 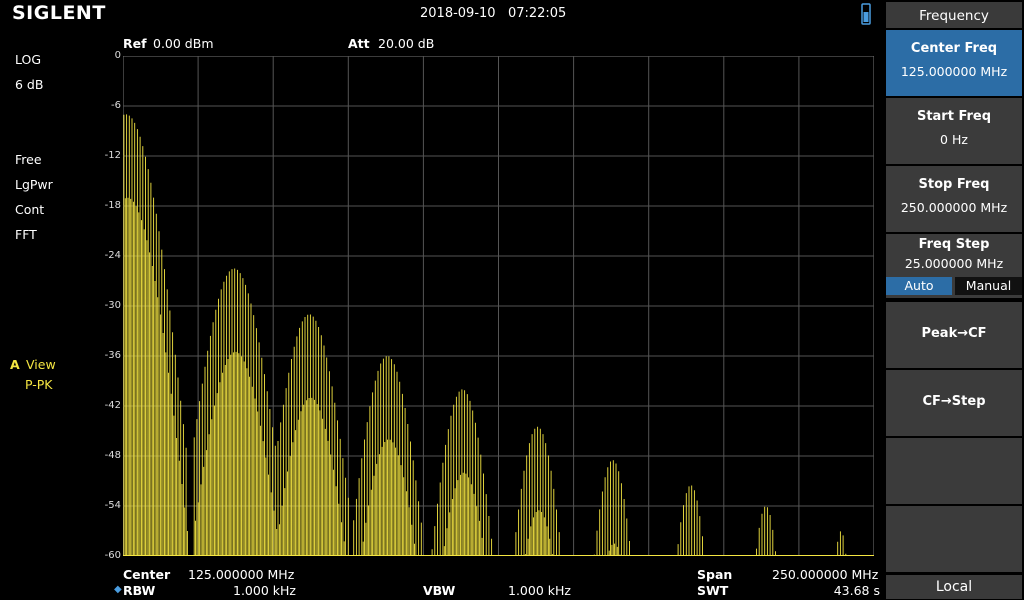 What do you see at coordinates (117, 55) in the screenshot?
I see `y-tick-label: 0` at bounding box center [117, 55].